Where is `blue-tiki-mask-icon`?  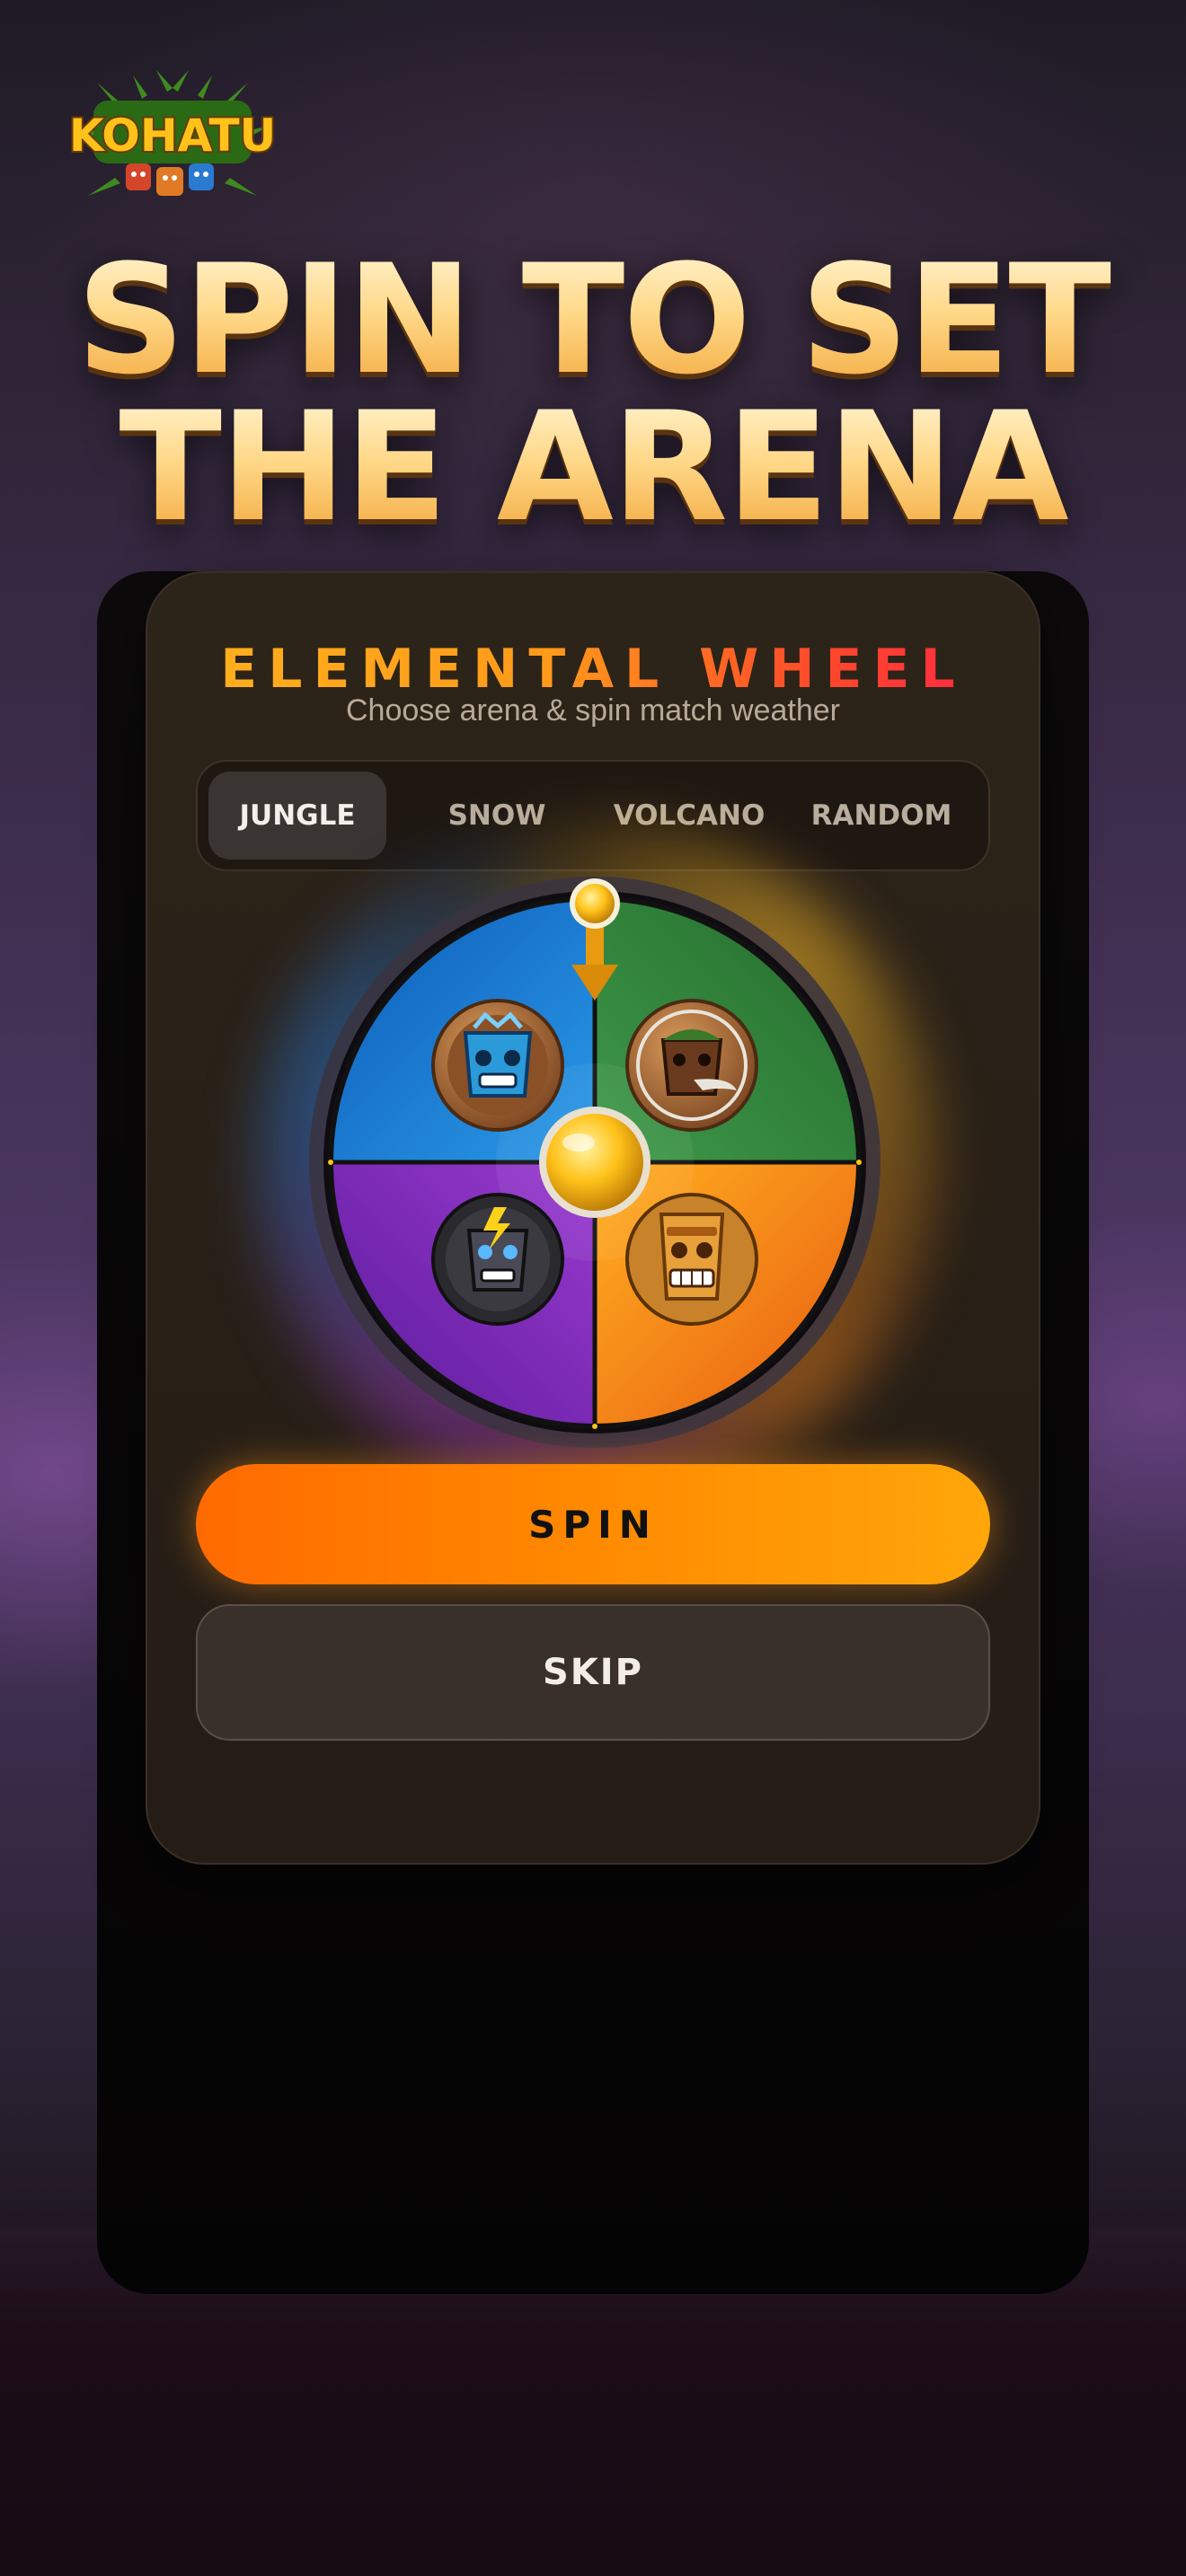 blue-tiki-mask-icon is located at coordinates (497, 1065).